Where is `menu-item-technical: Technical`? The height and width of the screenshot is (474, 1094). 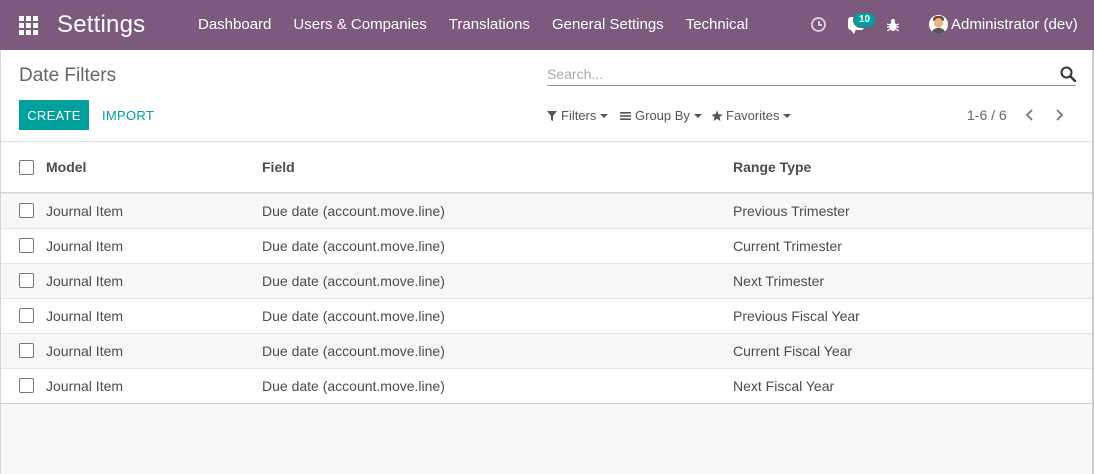 menu-item-technical: Technical is located at coordinates (717, 25).